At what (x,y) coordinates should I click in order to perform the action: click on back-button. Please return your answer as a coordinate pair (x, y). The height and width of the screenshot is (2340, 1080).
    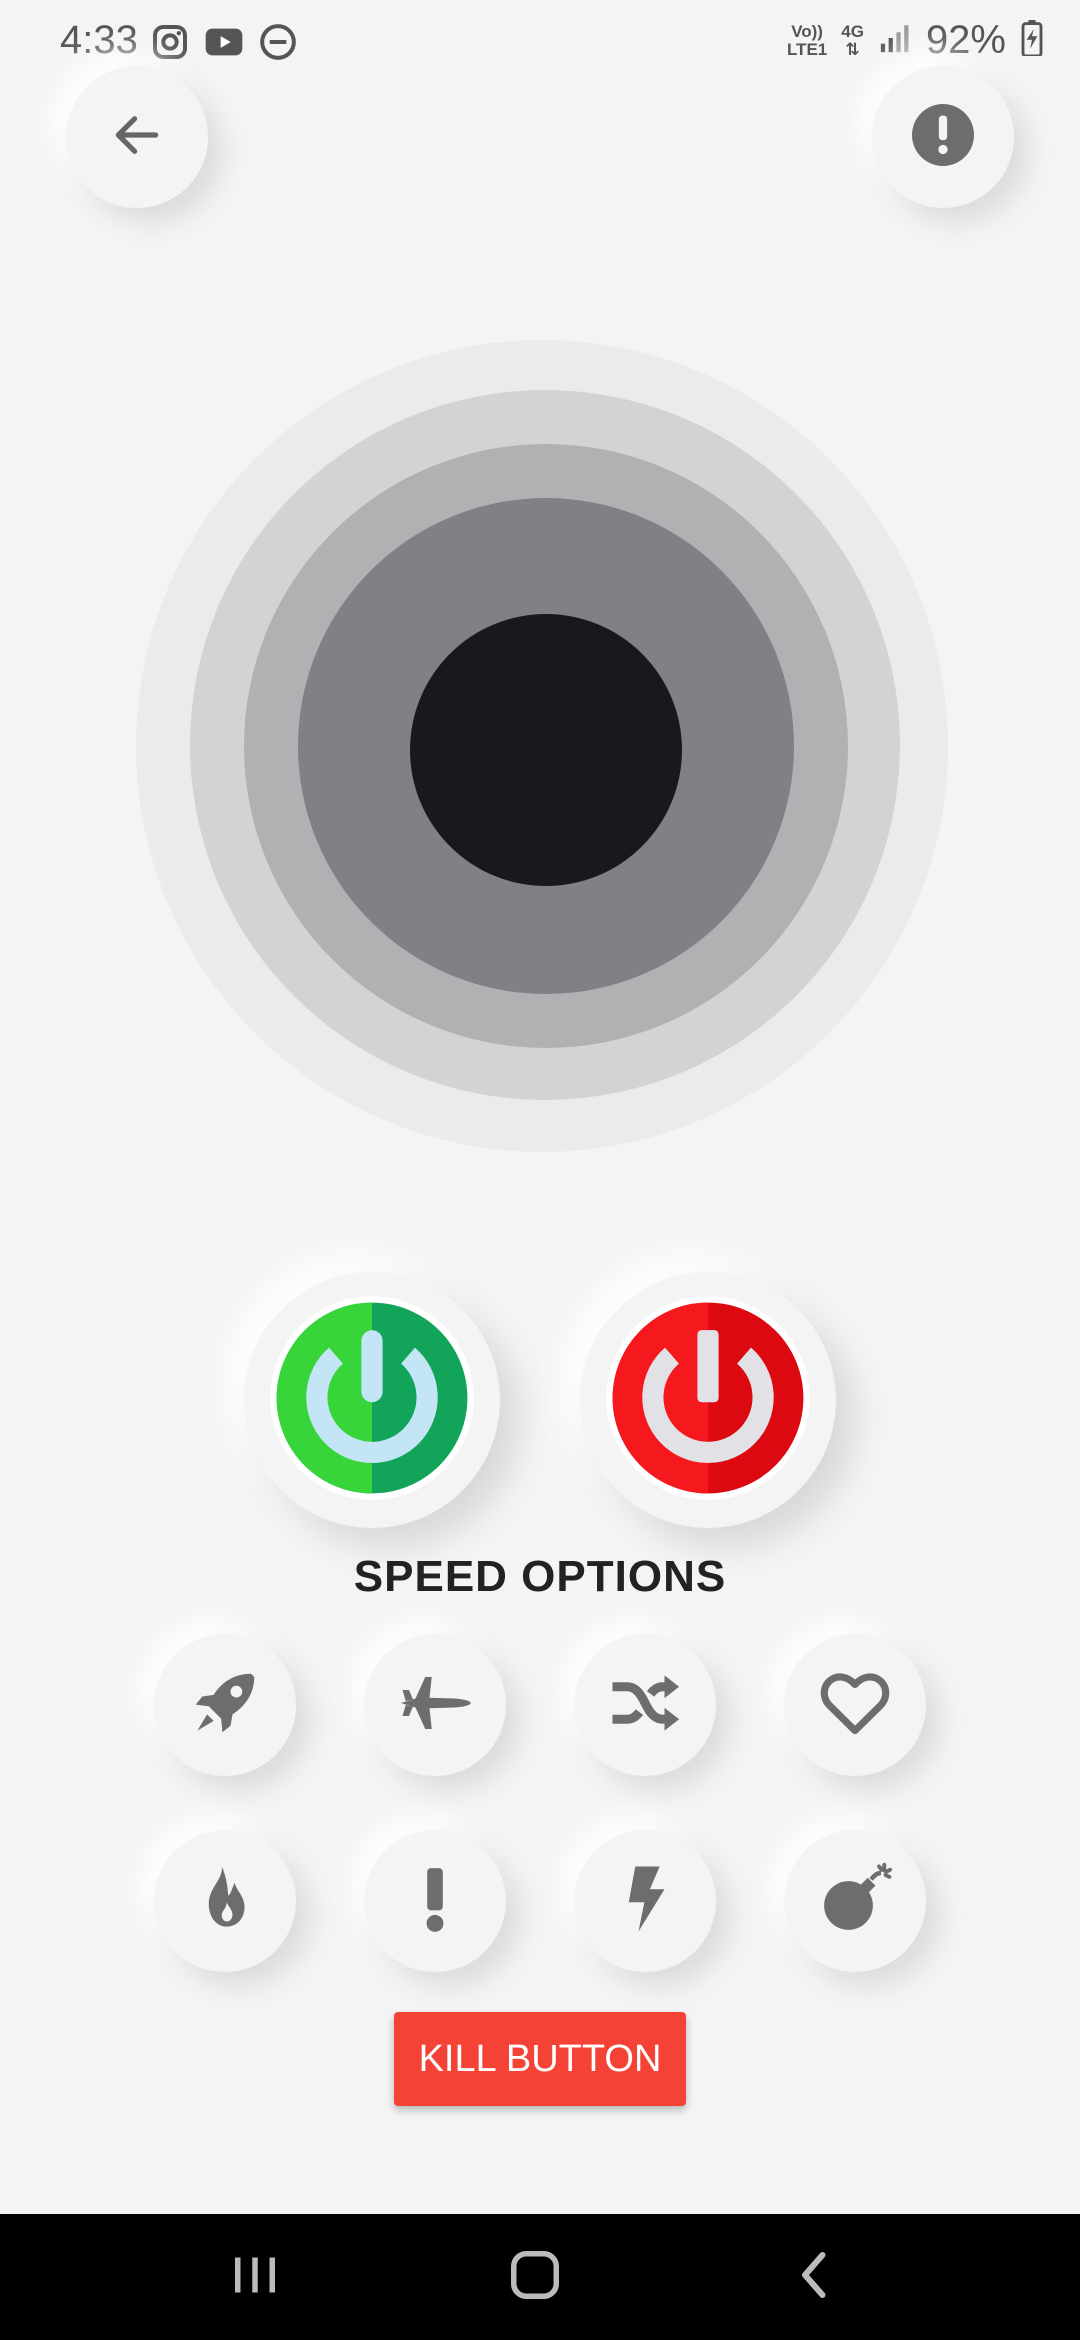
    Looking at the image, I should click on (137, 137).